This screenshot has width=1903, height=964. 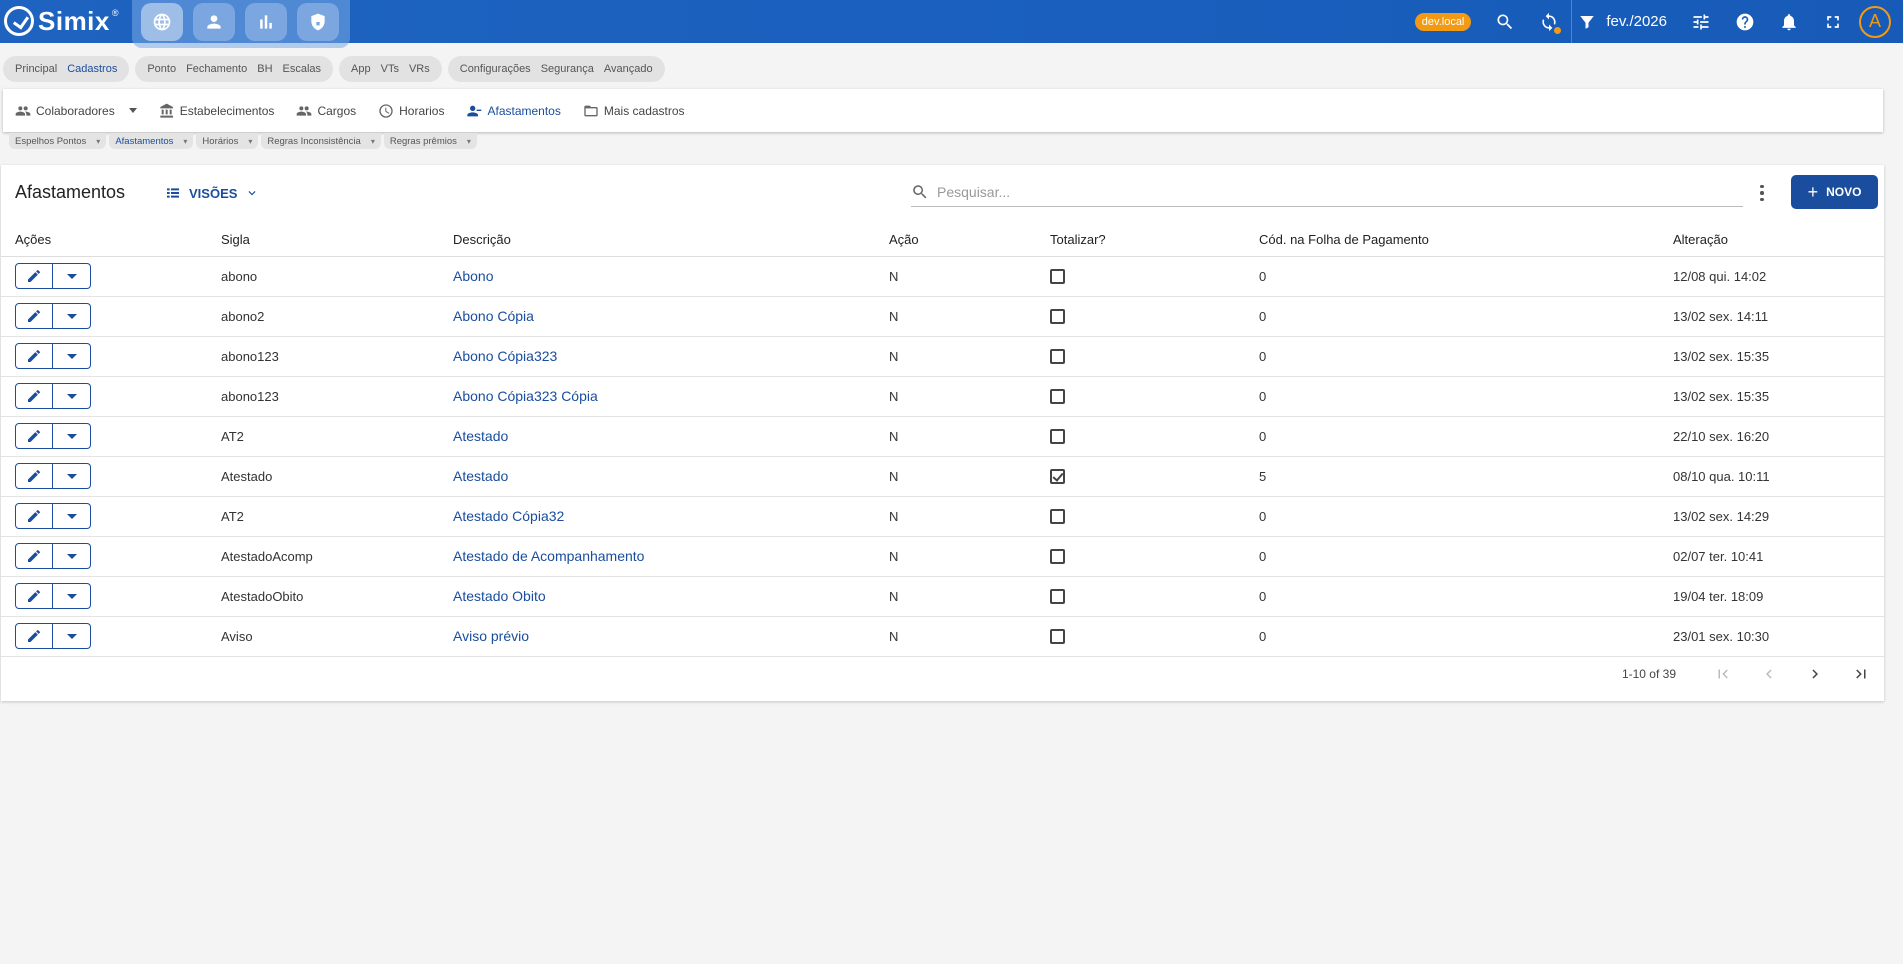 I want to click on next-page-button, so click(x=1815, y=674).